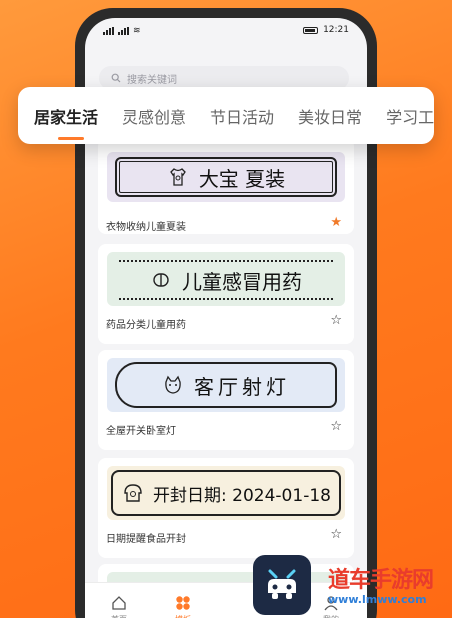  Describe the element at coordinates (381, 580) in the screenshot. I see `watermark-text: 道车手游网` at that location.